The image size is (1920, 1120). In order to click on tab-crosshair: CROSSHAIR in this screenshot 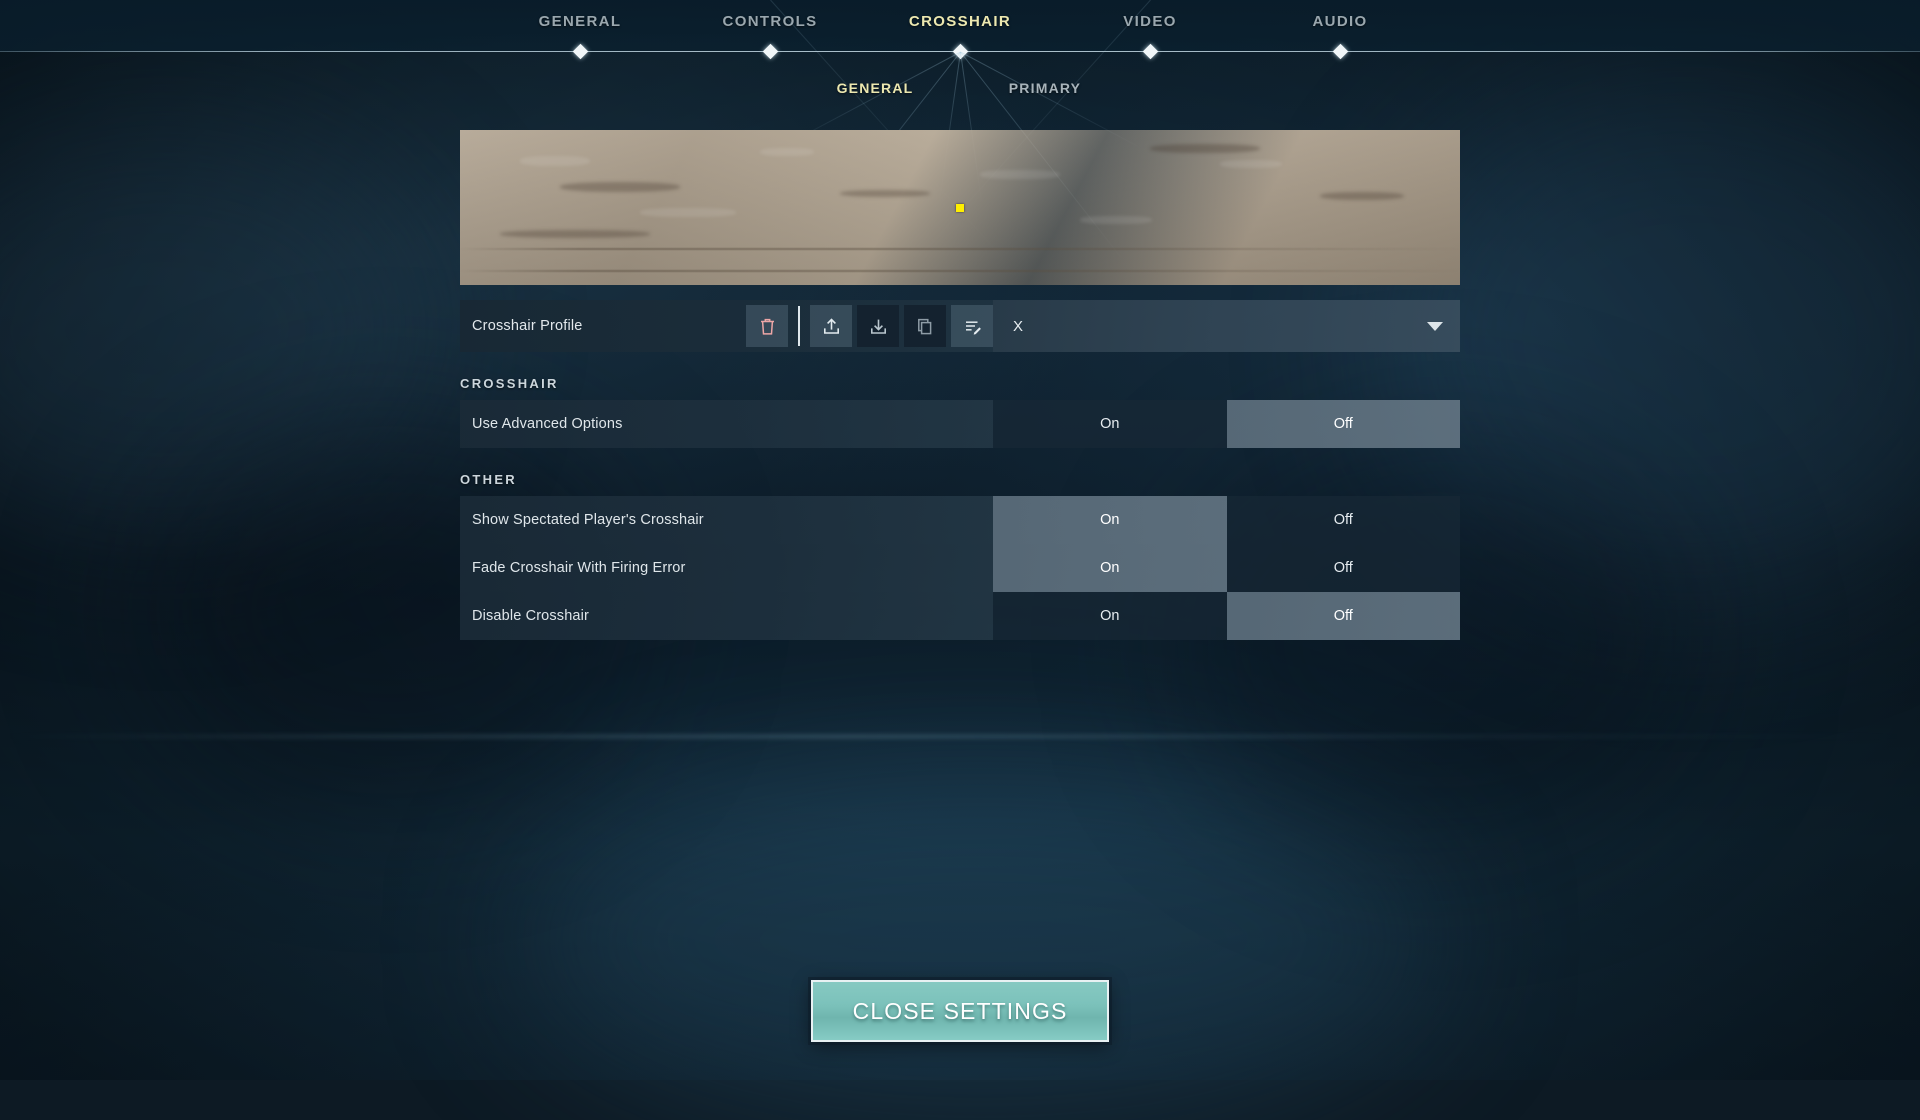, I will do `click(960, 21)`.